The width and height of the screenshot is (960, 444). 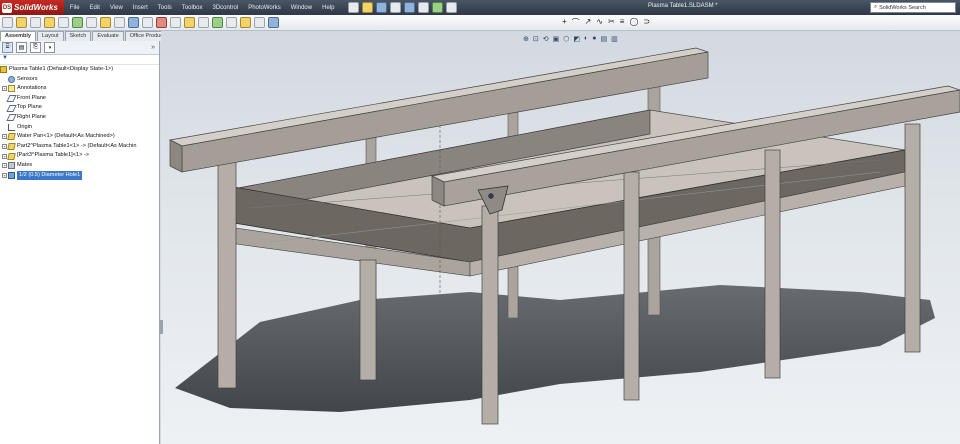 I want to click on sketch-slot-icon: ⊃, so click(x=646, y=22).